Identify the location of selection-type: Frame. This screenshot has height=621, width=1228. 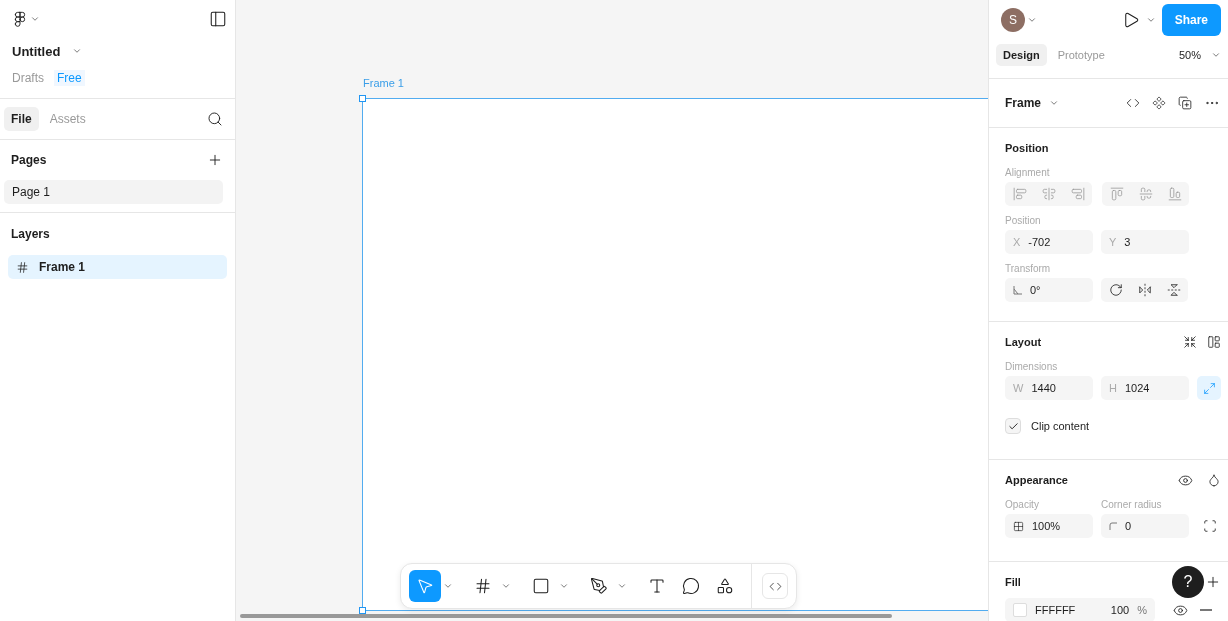
(1023, 103).